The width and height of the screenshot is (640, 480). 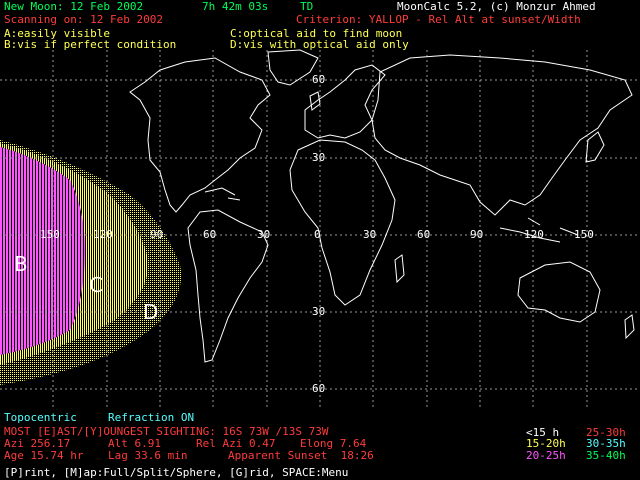 What do you see at coordinates (90, 44) in the screenshot?
I see `legend-b: B:vis if perfect condition` at bounding box center [90, 44].